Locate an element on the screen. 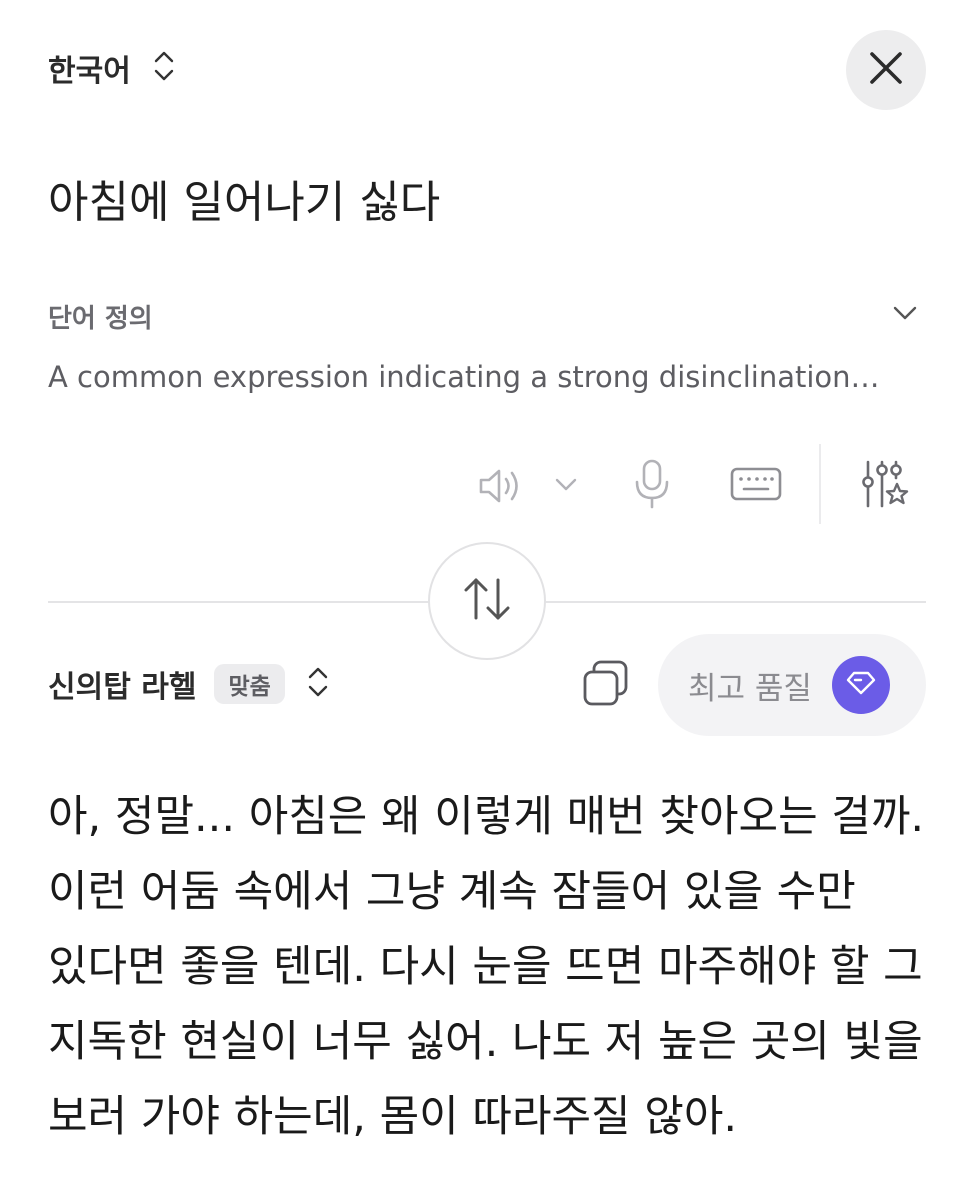 Image resolution: width=974 pixels, height=1200 pixels. speaker-icon is located at coordinates (500, 490).